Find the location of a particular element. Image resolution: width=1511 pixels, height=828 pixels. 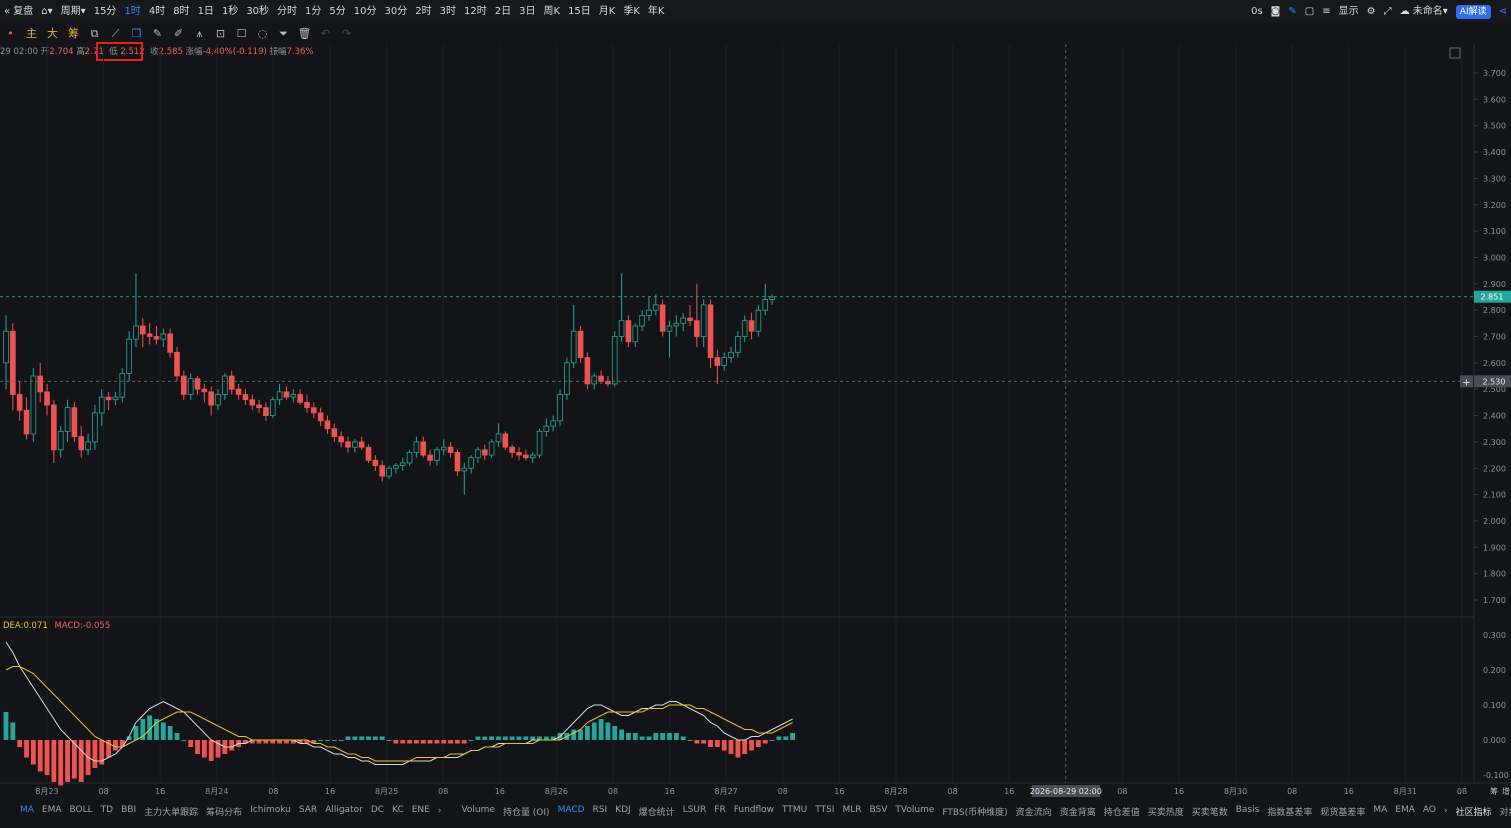

sub-indicator-4: KDJ is located at coordinates (623, 811).